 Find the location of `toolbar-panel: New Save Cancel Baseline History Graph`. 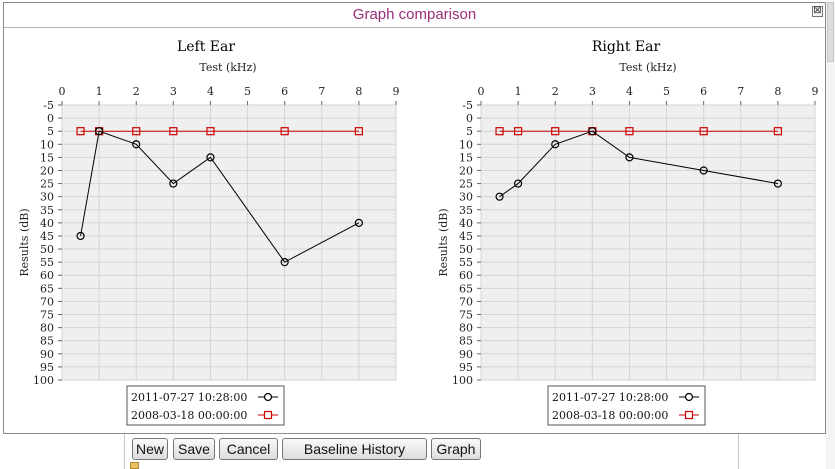

toolbar-panel: New Save Cancel Baseline History Graph is located at coordinates (431, 451).